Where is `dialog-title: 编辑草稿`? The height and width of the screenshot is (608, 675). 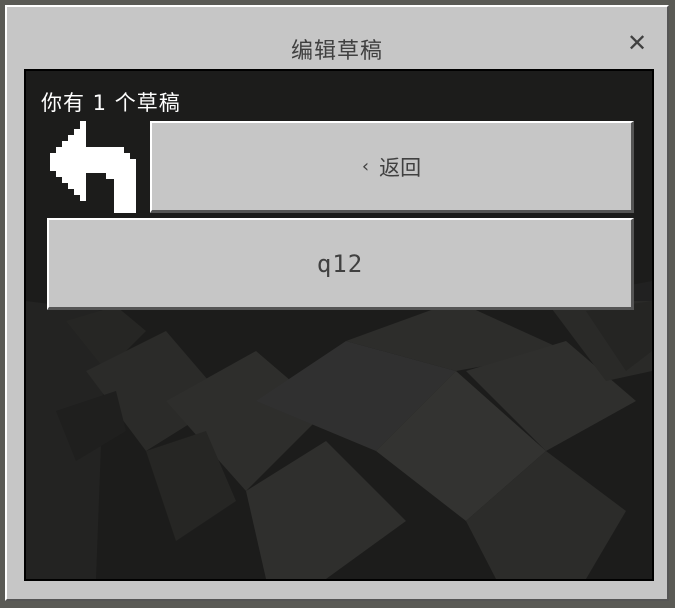
dialog-title: 编辑草稿 is located at coordinates (336, 51).